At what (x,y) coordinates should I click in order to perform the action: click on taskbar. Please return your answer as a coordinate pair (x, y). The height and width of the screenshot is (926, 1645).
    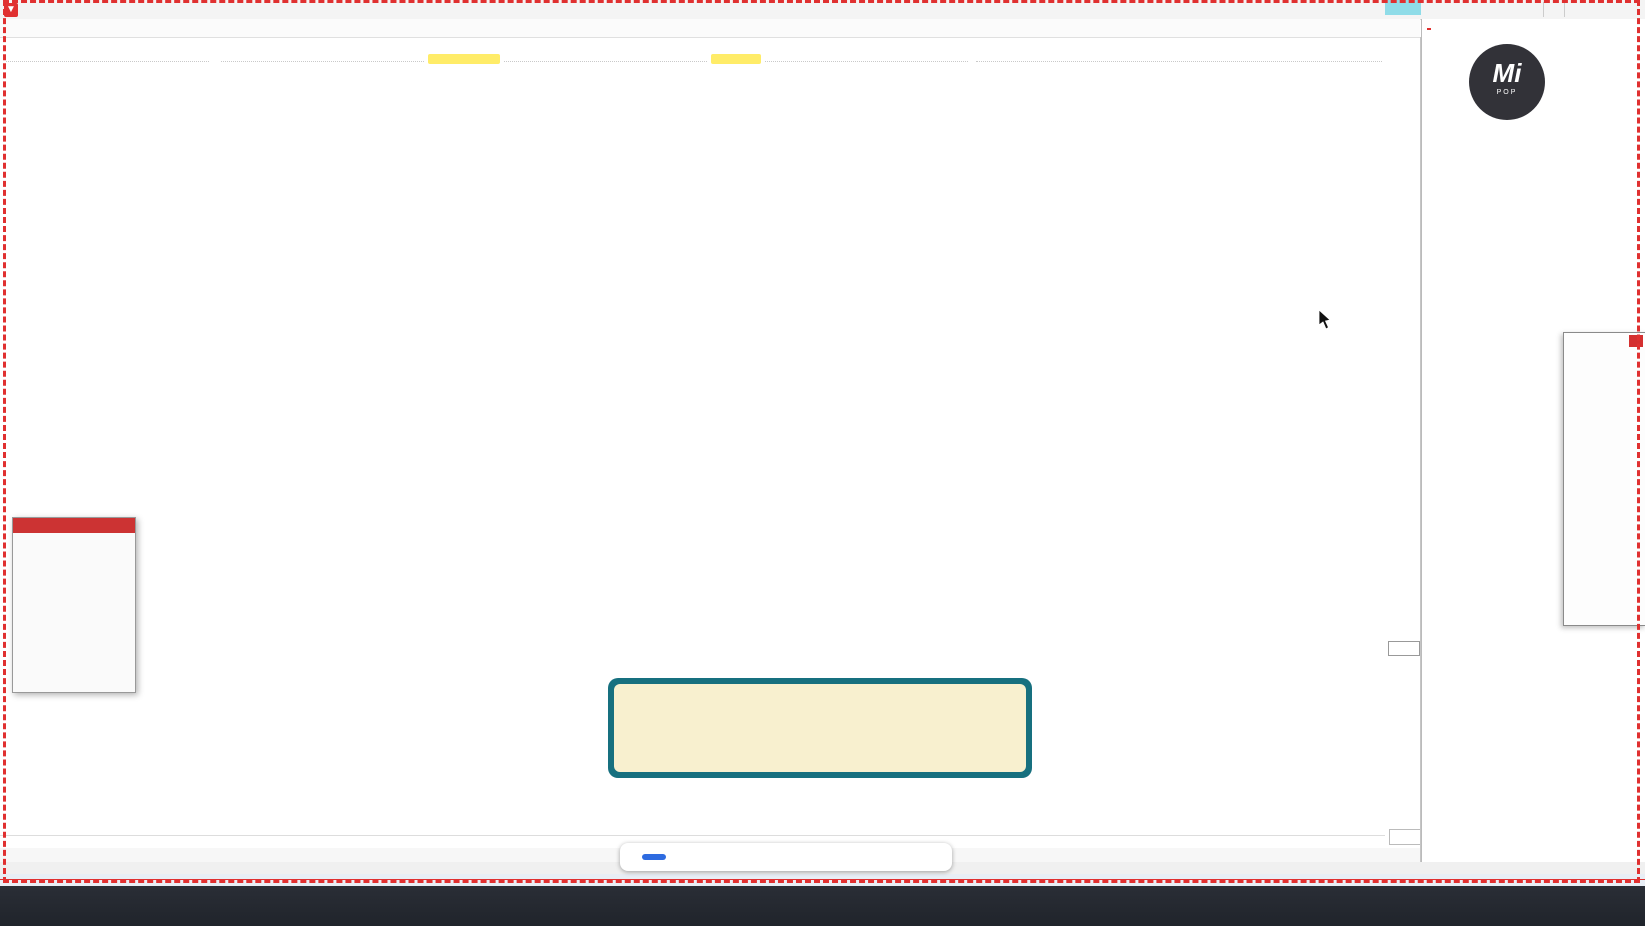
    Looking at the image, I should click on (822, 906).